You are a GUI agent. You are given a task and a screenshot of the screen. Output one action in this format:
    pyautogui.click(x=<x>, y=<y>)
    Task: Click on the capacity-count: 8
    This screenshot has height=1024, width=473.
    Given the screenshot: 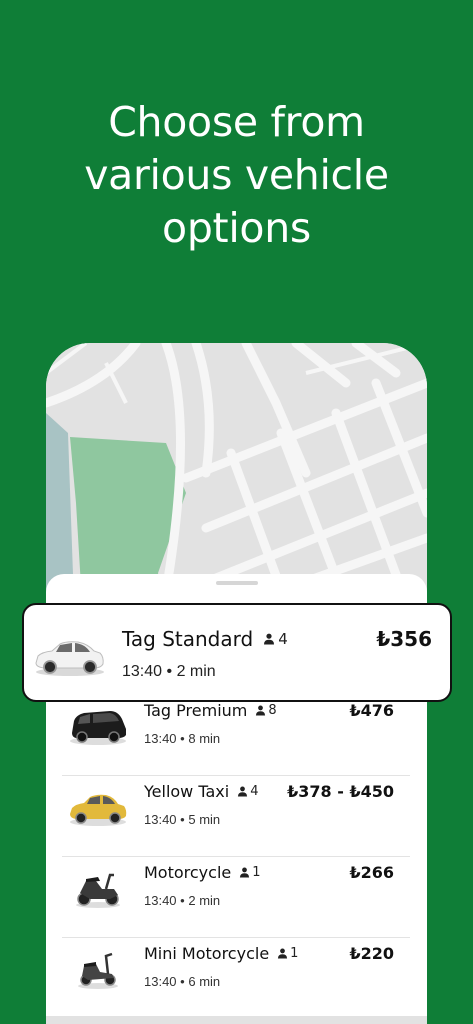 What is the action you would take?
    pyautogui.click(x=272, y=710)
    